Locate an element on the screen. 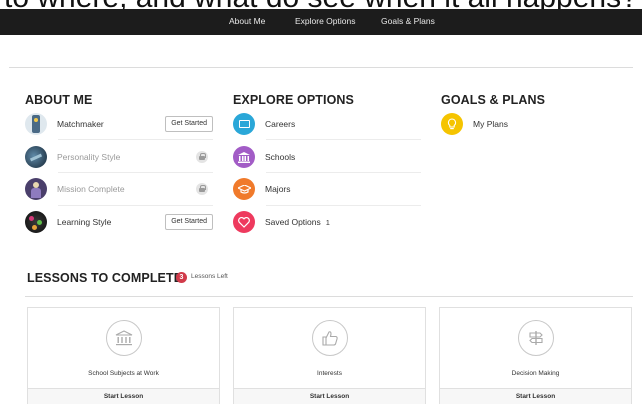 This screenshot has height=404, width=642. school-icon is located at coordinates (244, 157).